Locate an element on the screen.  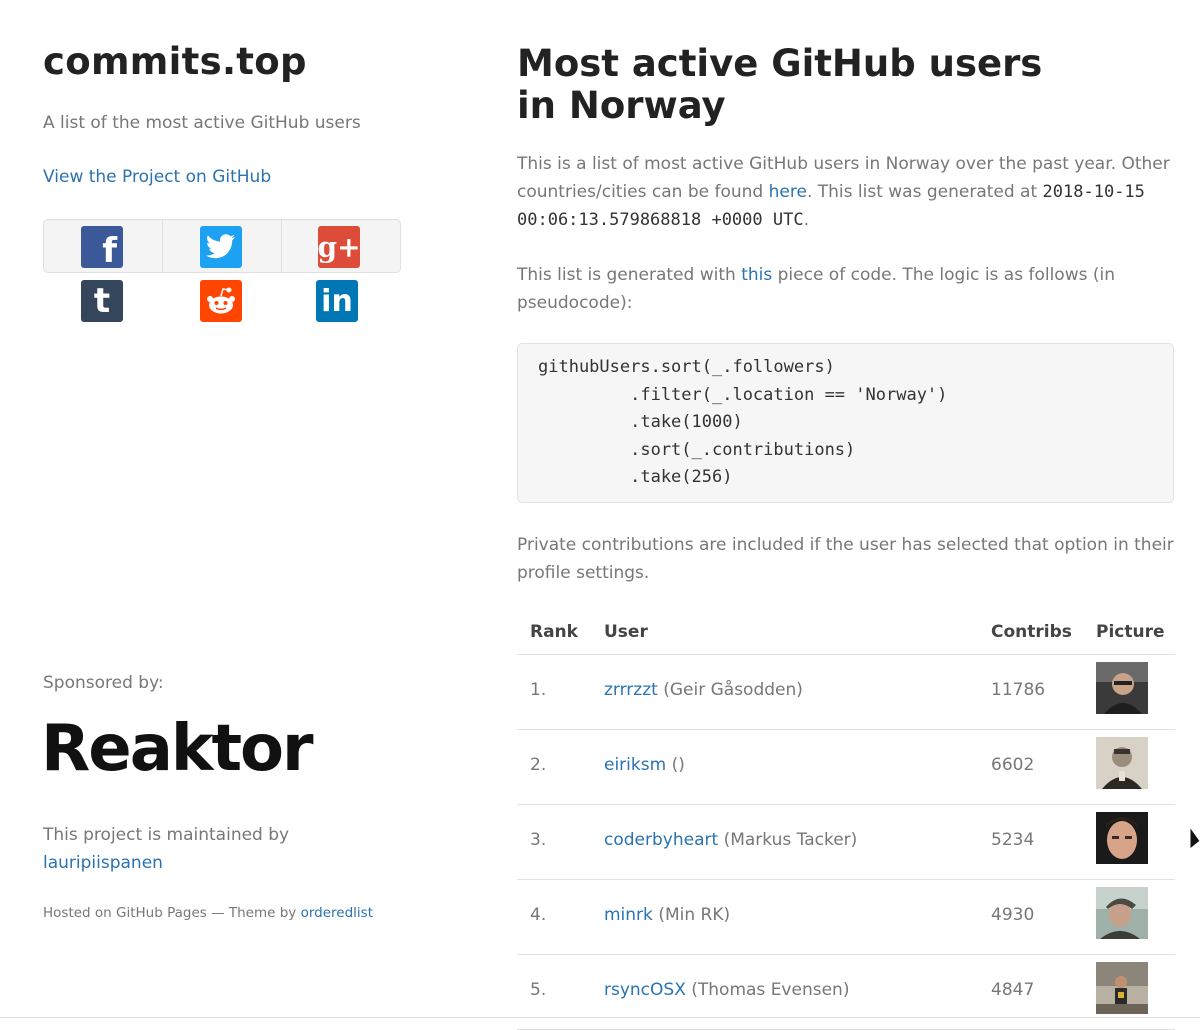
user-fullname: (Markus Tacker) is located at coordinates (790, 840).